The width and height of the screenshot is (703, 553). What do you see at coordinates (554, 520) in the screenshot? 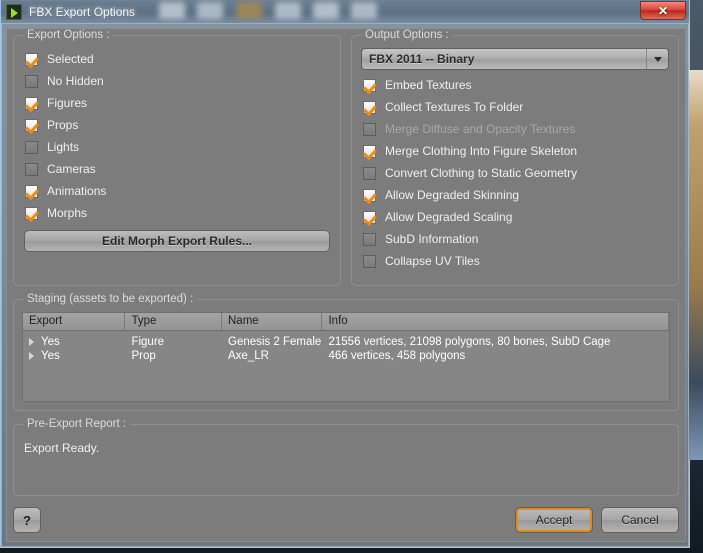
I see `accept-button: Accept` at bounding box center [554, 520].